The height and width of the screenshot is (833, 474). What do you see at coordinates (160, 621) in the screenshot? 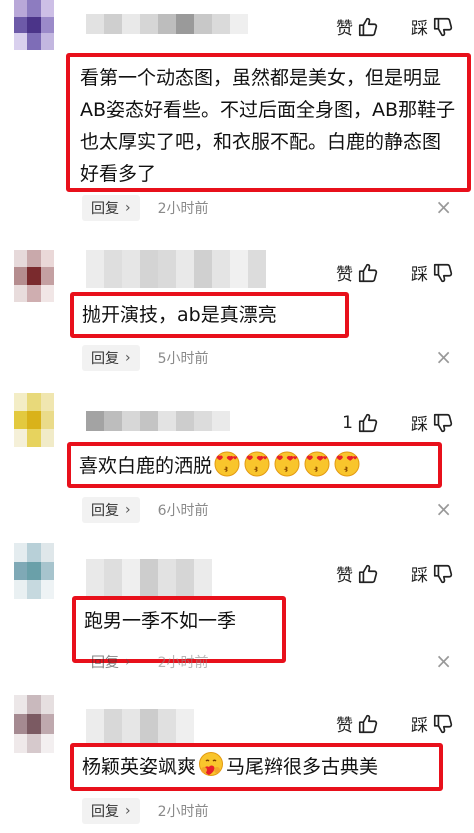
I see `comment-text: 跑男一季不如一季` at bounding box center [160, 621].